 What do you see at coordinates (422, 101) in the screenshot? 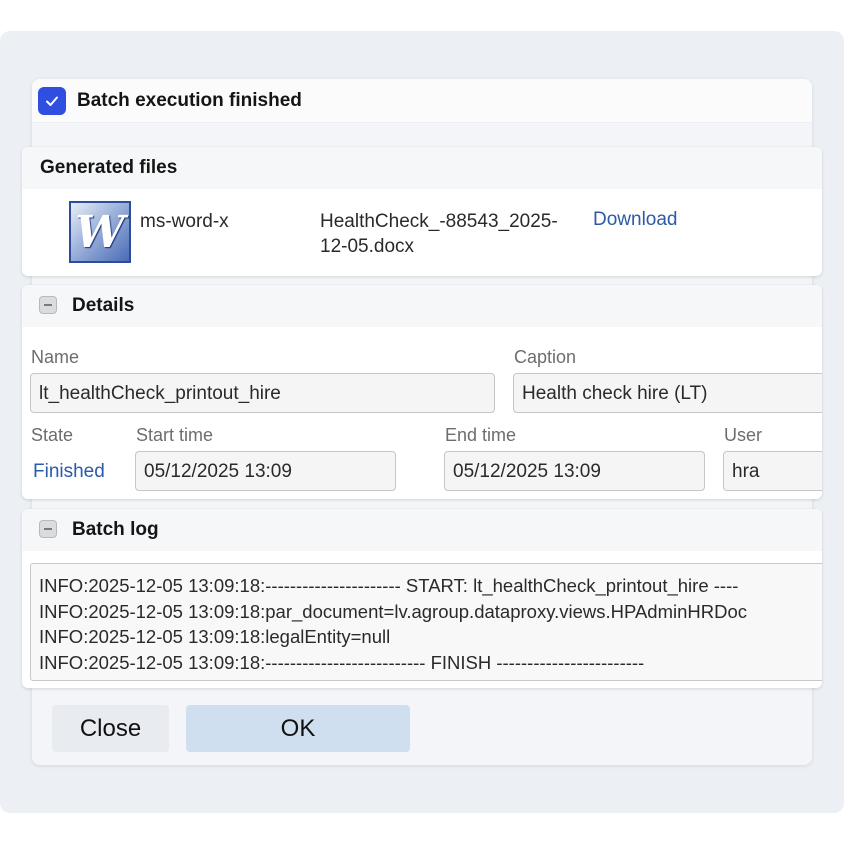
I see `dialog-header: Batch execution finished` at bounding box center [422, 101].